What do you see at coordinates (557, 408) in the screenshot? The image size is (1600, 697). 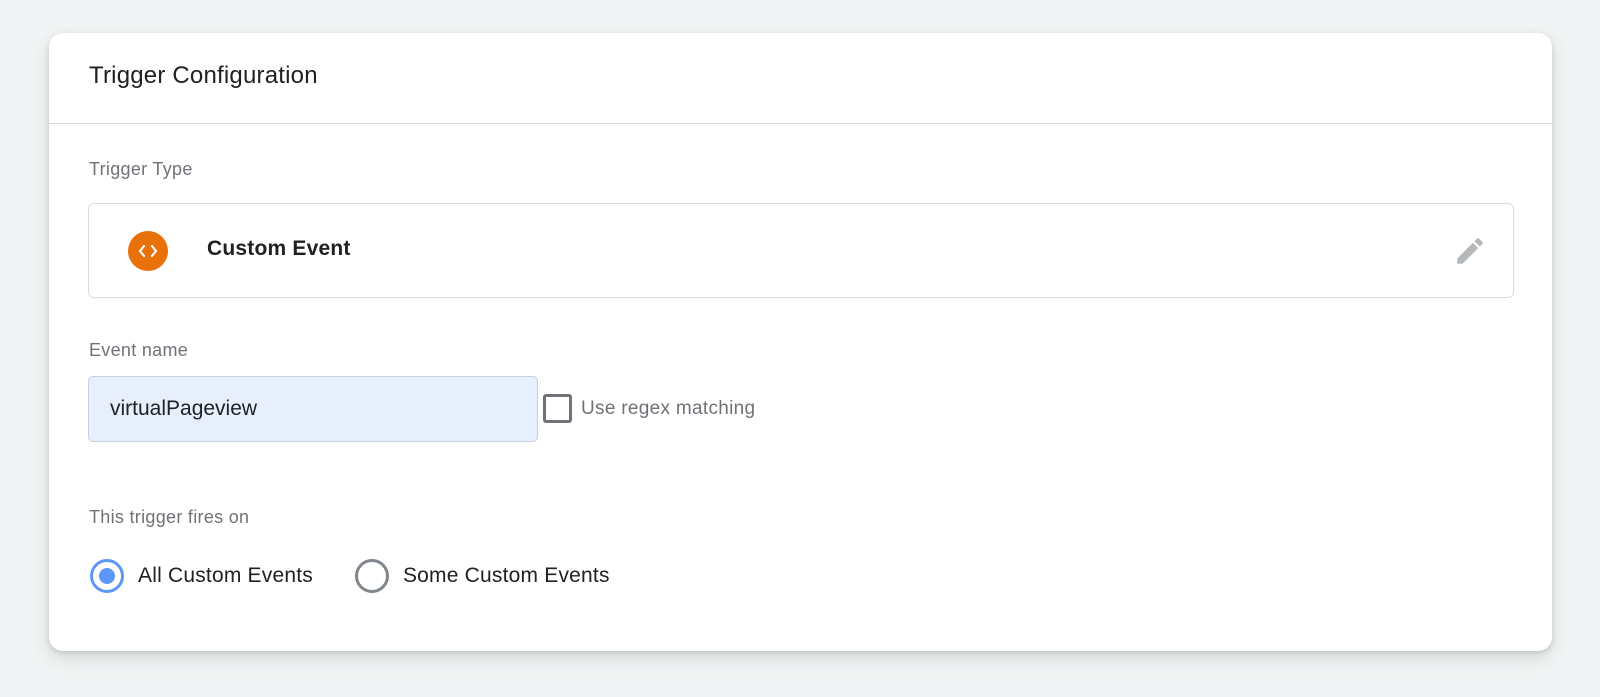 I see `regex-checkbox` at bounding box center [557, 408].